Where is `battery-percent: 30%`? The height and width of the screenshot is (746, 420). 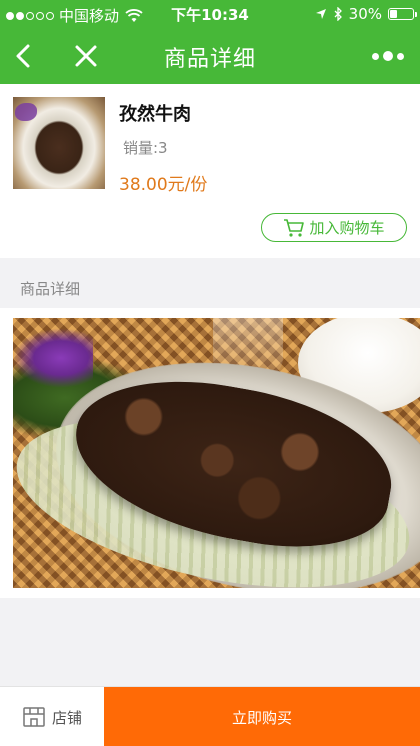
battery-percent: 30% is located at coordinates (365, 14).